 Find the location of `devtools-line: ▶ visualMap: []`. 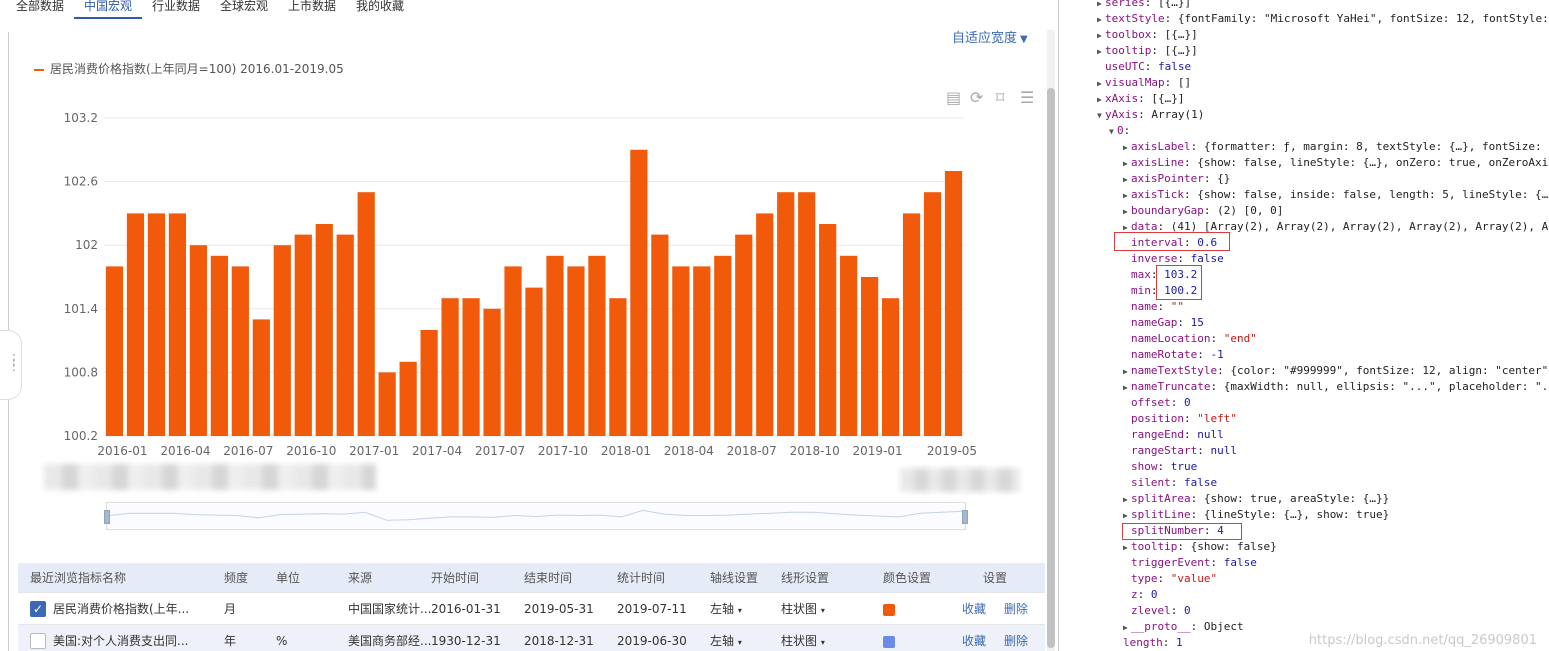

devtools-line: ▶ visualMap: [] is located at coordinates (1144, 83).